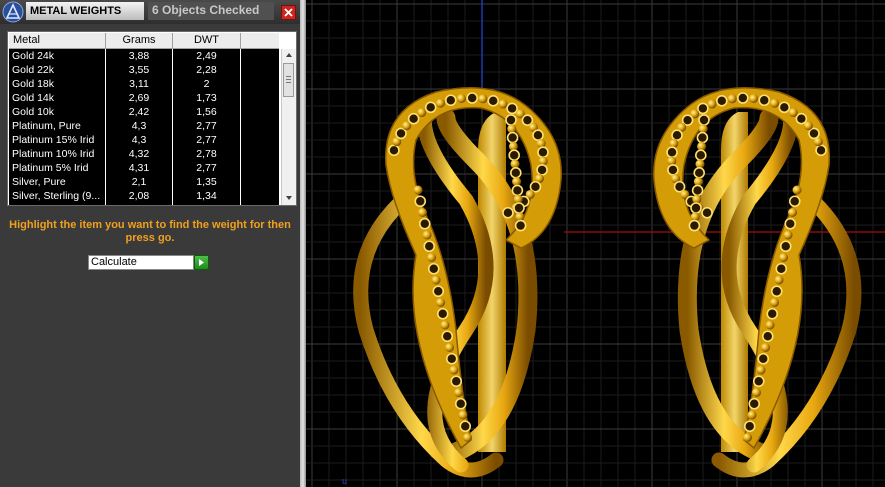 This screenshot has width=885, height=487. What do you see at coordinates (288, 127) in the screenshot?
I see `table-scrollbar` at bounding box center [288, 127].